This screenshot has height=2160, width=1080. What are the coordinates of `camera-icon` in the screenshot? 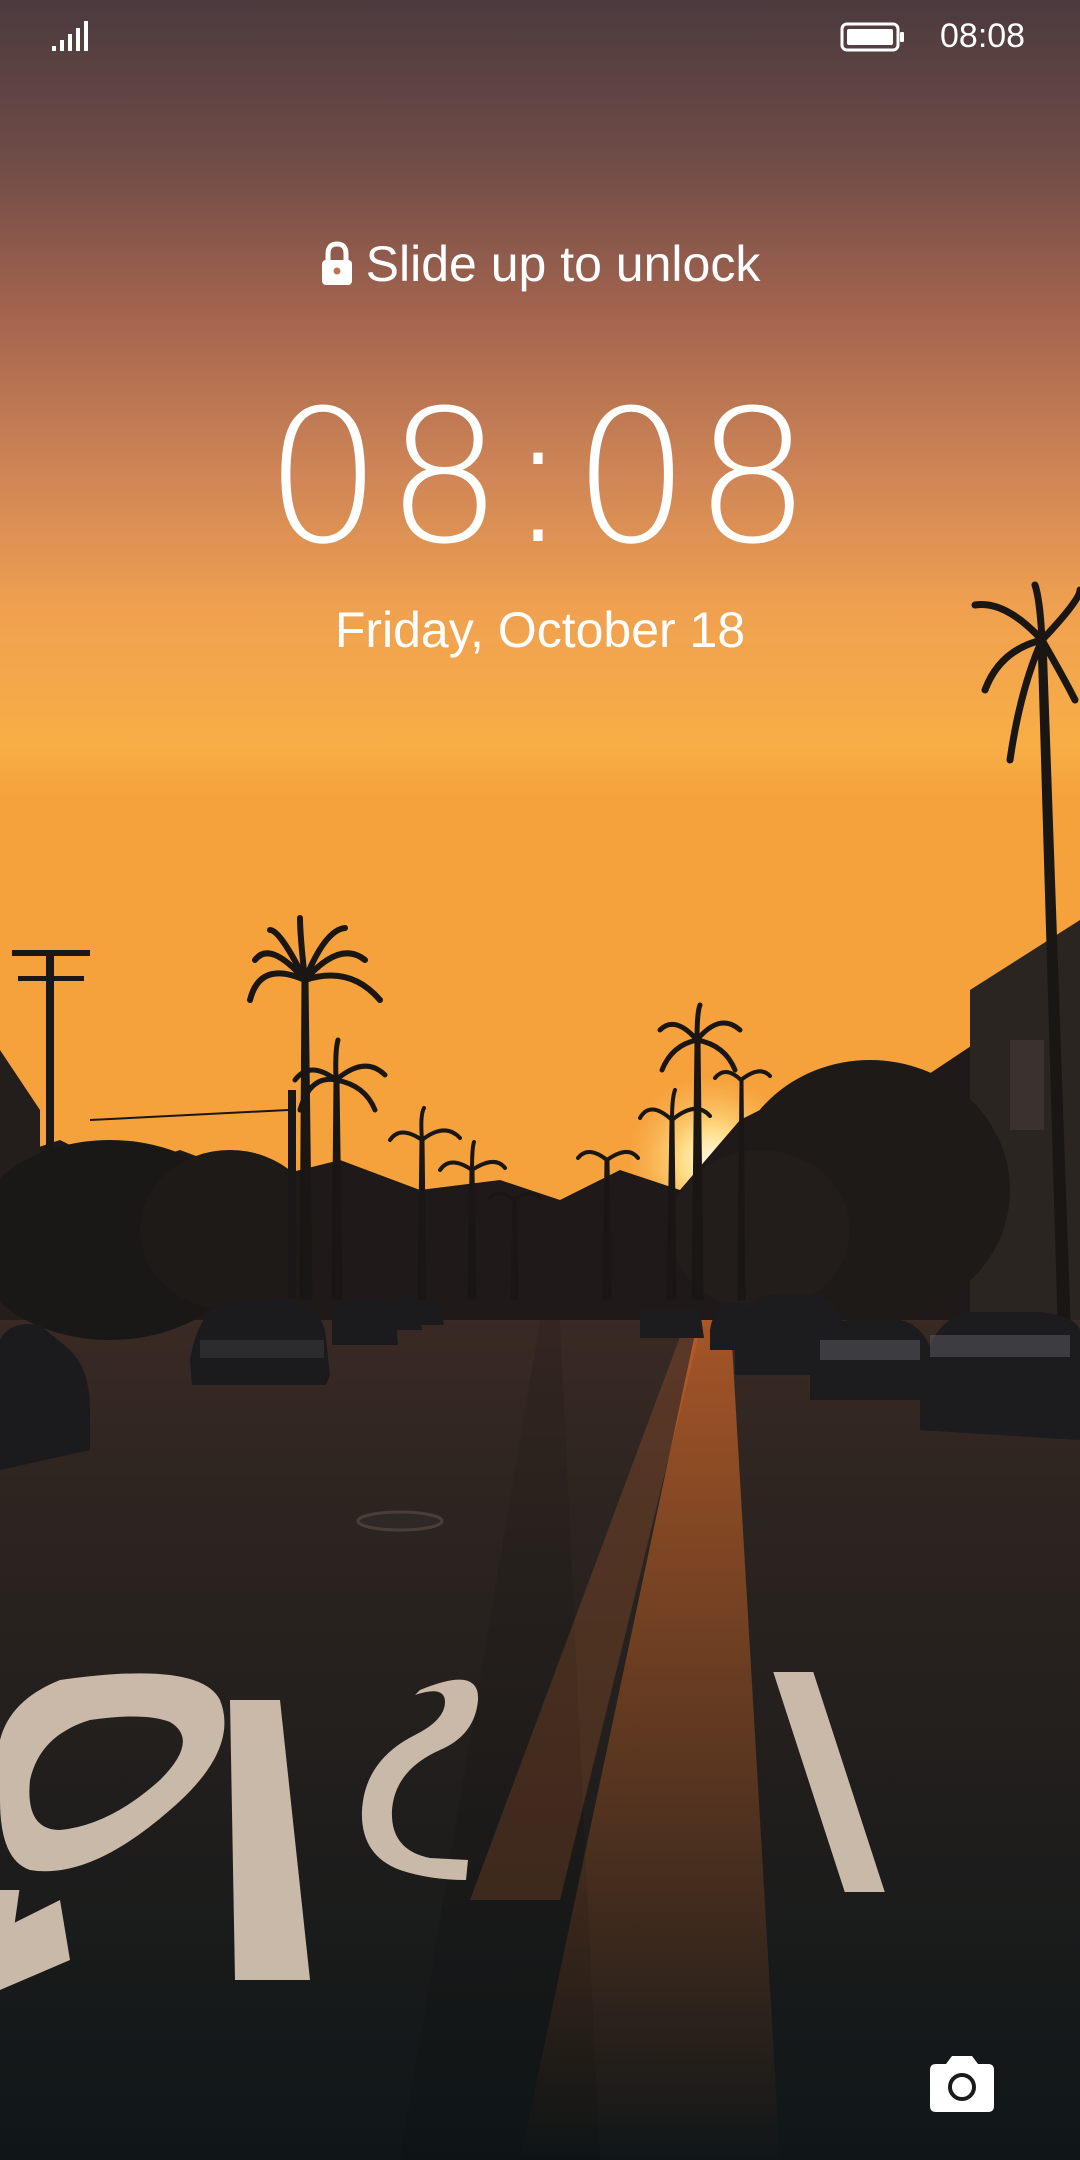 It's located at (962, 2084).